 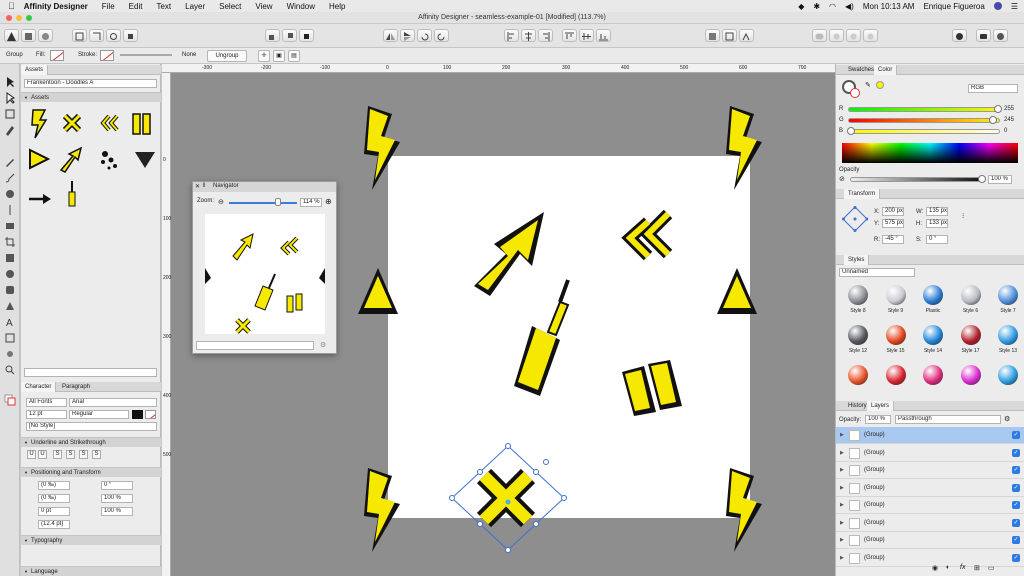 I want to click on tab-assets: Assets, so click(x=35, y=70).